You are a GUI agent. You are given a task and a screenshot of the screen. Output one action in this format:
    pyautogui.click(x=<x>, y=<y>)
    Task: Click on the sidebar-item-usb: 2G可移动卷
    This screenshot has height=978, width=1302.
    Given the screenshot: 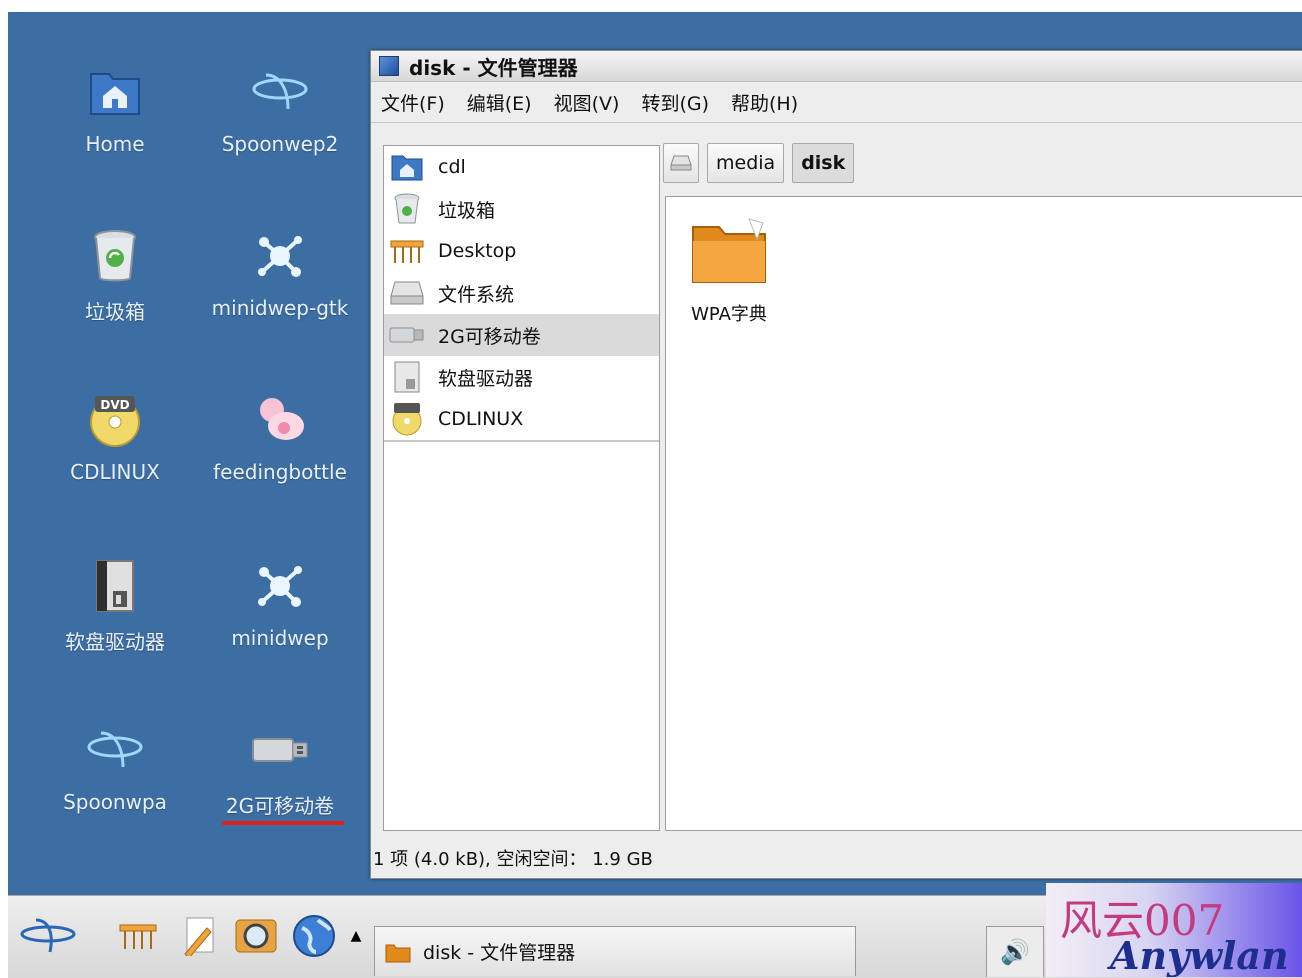 What is the action you would take?
    pyautogui.click(x=521, y=335)
    